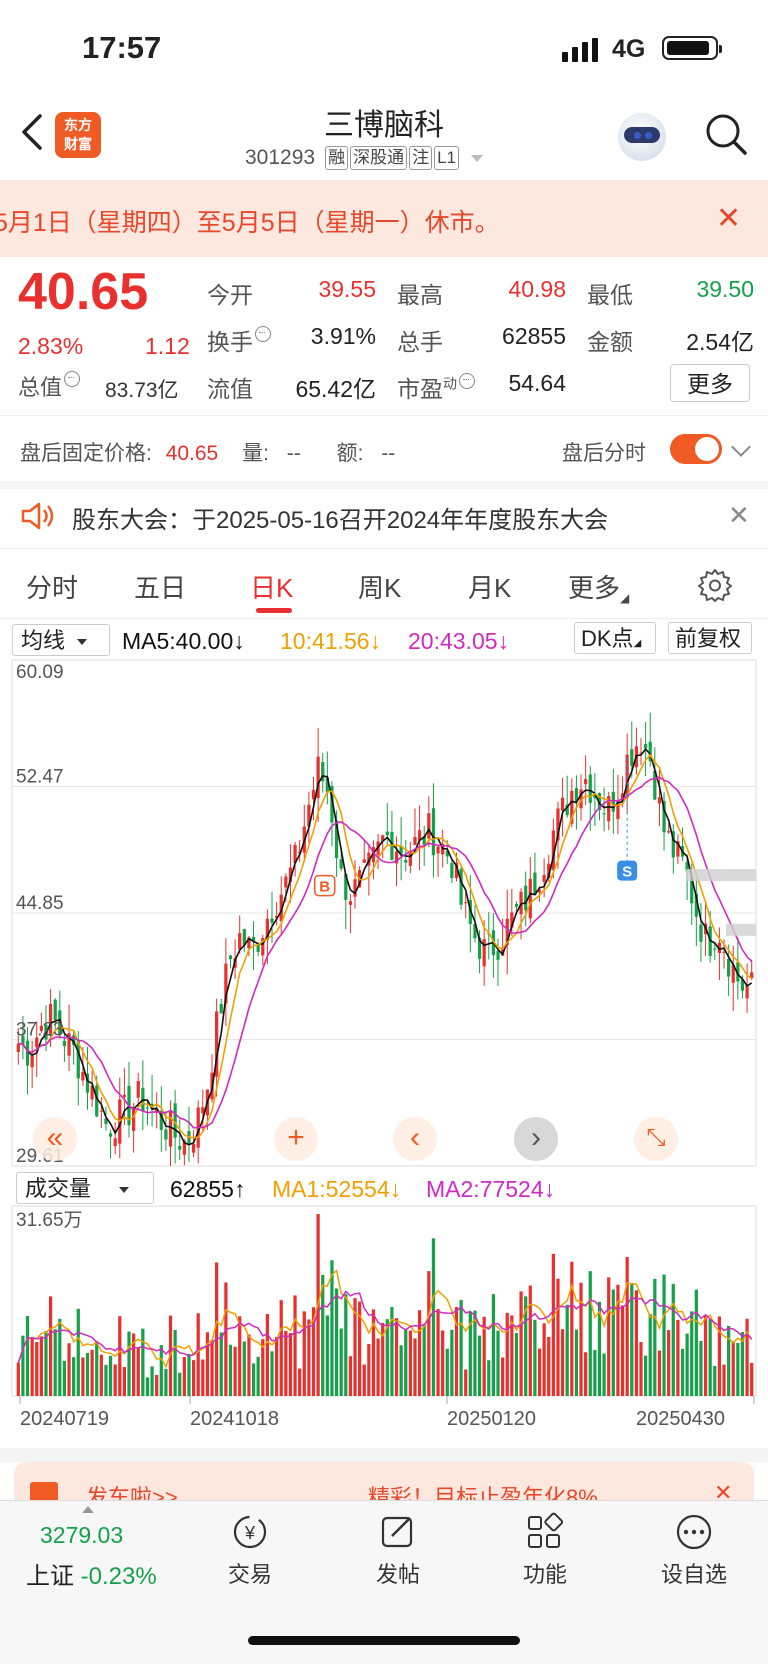 The width and height of the screenshot is (768, 1664). I want to click on volume-readout: 62855↑, so click(208, 1189).